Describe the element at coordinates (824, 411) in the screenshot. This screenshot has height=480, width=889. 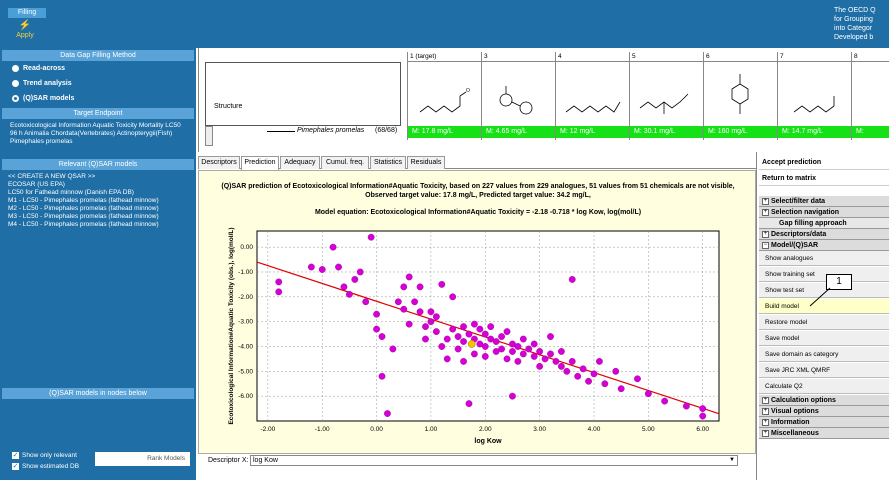
I see `menu-section-visual-options: + Visual options` at that location.